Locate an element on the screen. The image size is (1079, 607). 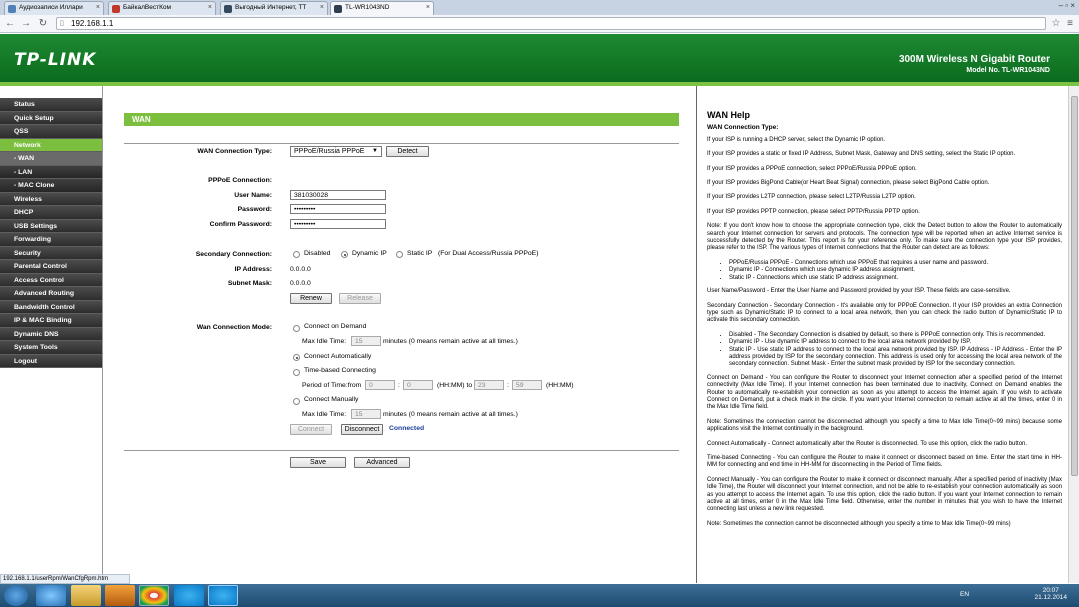
back-icon: ← is located at coordinates (10, 24).